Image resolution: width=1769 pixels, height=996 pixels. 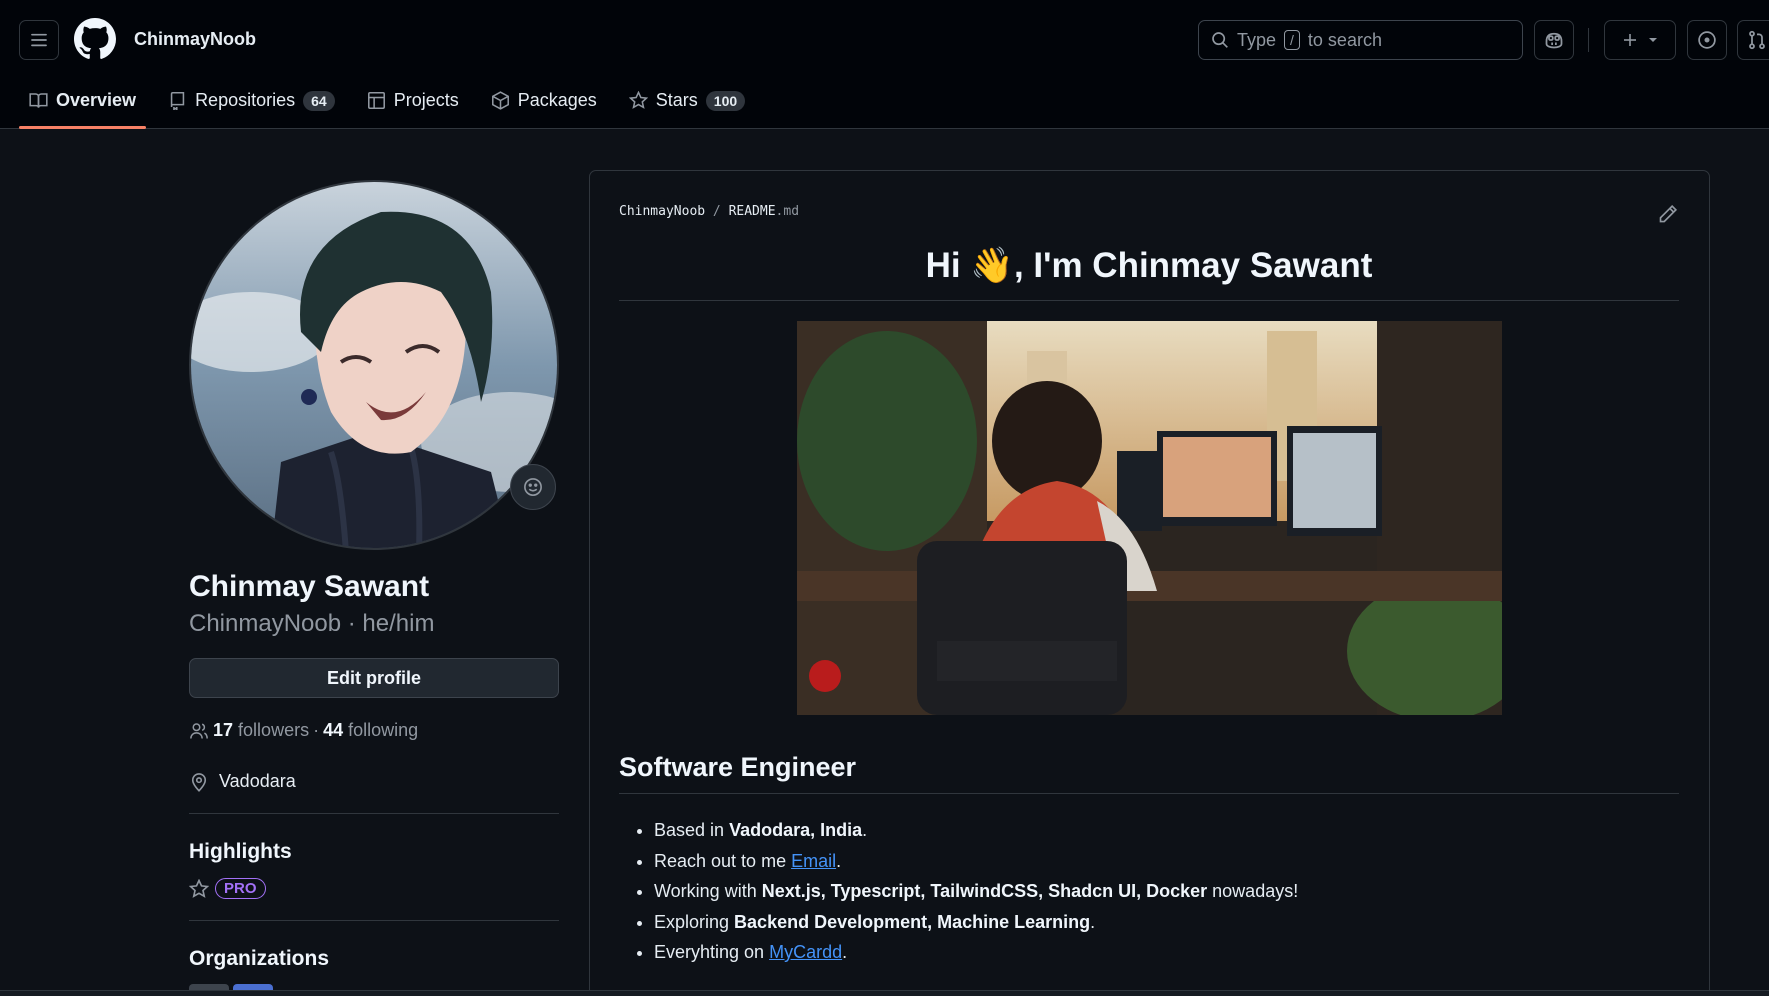 I want to click on stars-counter: 100, so click(x=725, y=100).